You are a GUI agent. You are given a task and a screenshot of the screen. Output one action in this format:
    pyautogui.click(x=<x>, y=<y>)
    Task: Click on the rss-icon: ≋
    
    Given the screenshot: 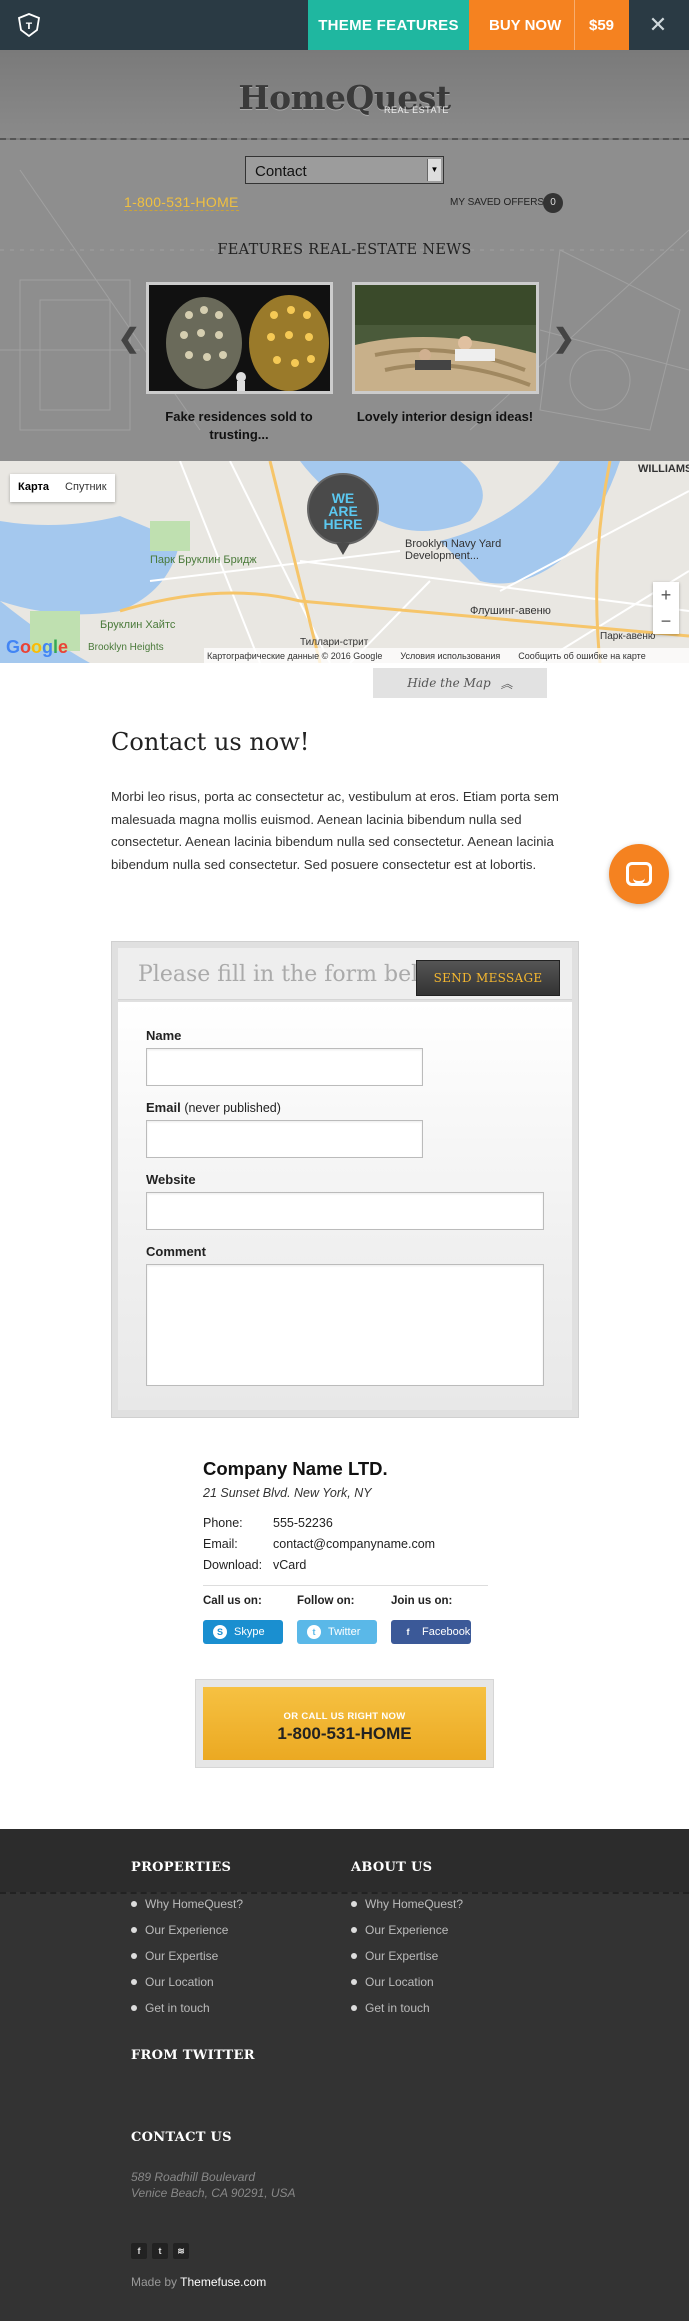 What is the action you would take?
    pyautogui.click(x=181, y=2251)
    